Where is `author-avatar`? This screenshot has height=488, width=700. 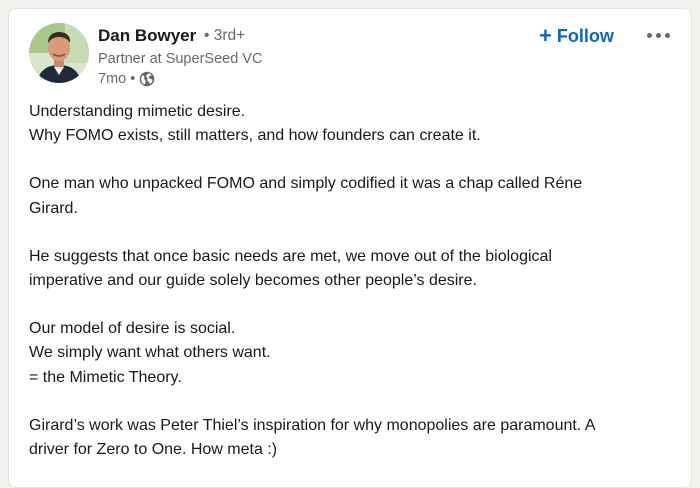
author-avatar is located at coordinates (59, 53).